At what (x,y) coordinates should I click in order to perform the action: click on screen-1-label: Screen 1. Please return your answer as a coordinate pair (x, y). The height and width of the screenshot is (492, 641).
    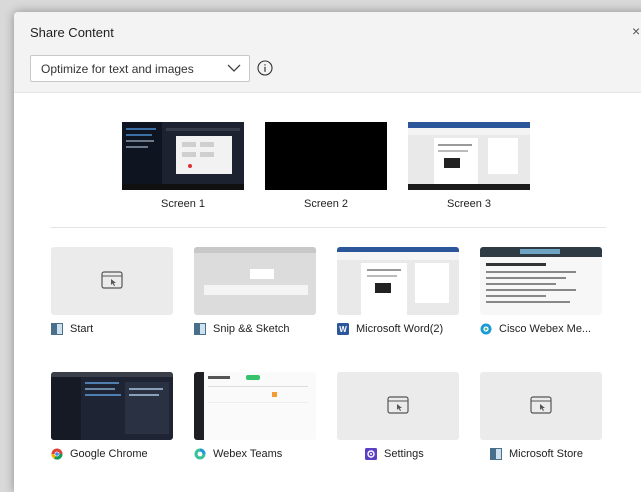
    Looking at the image, I should click on (183, 204).